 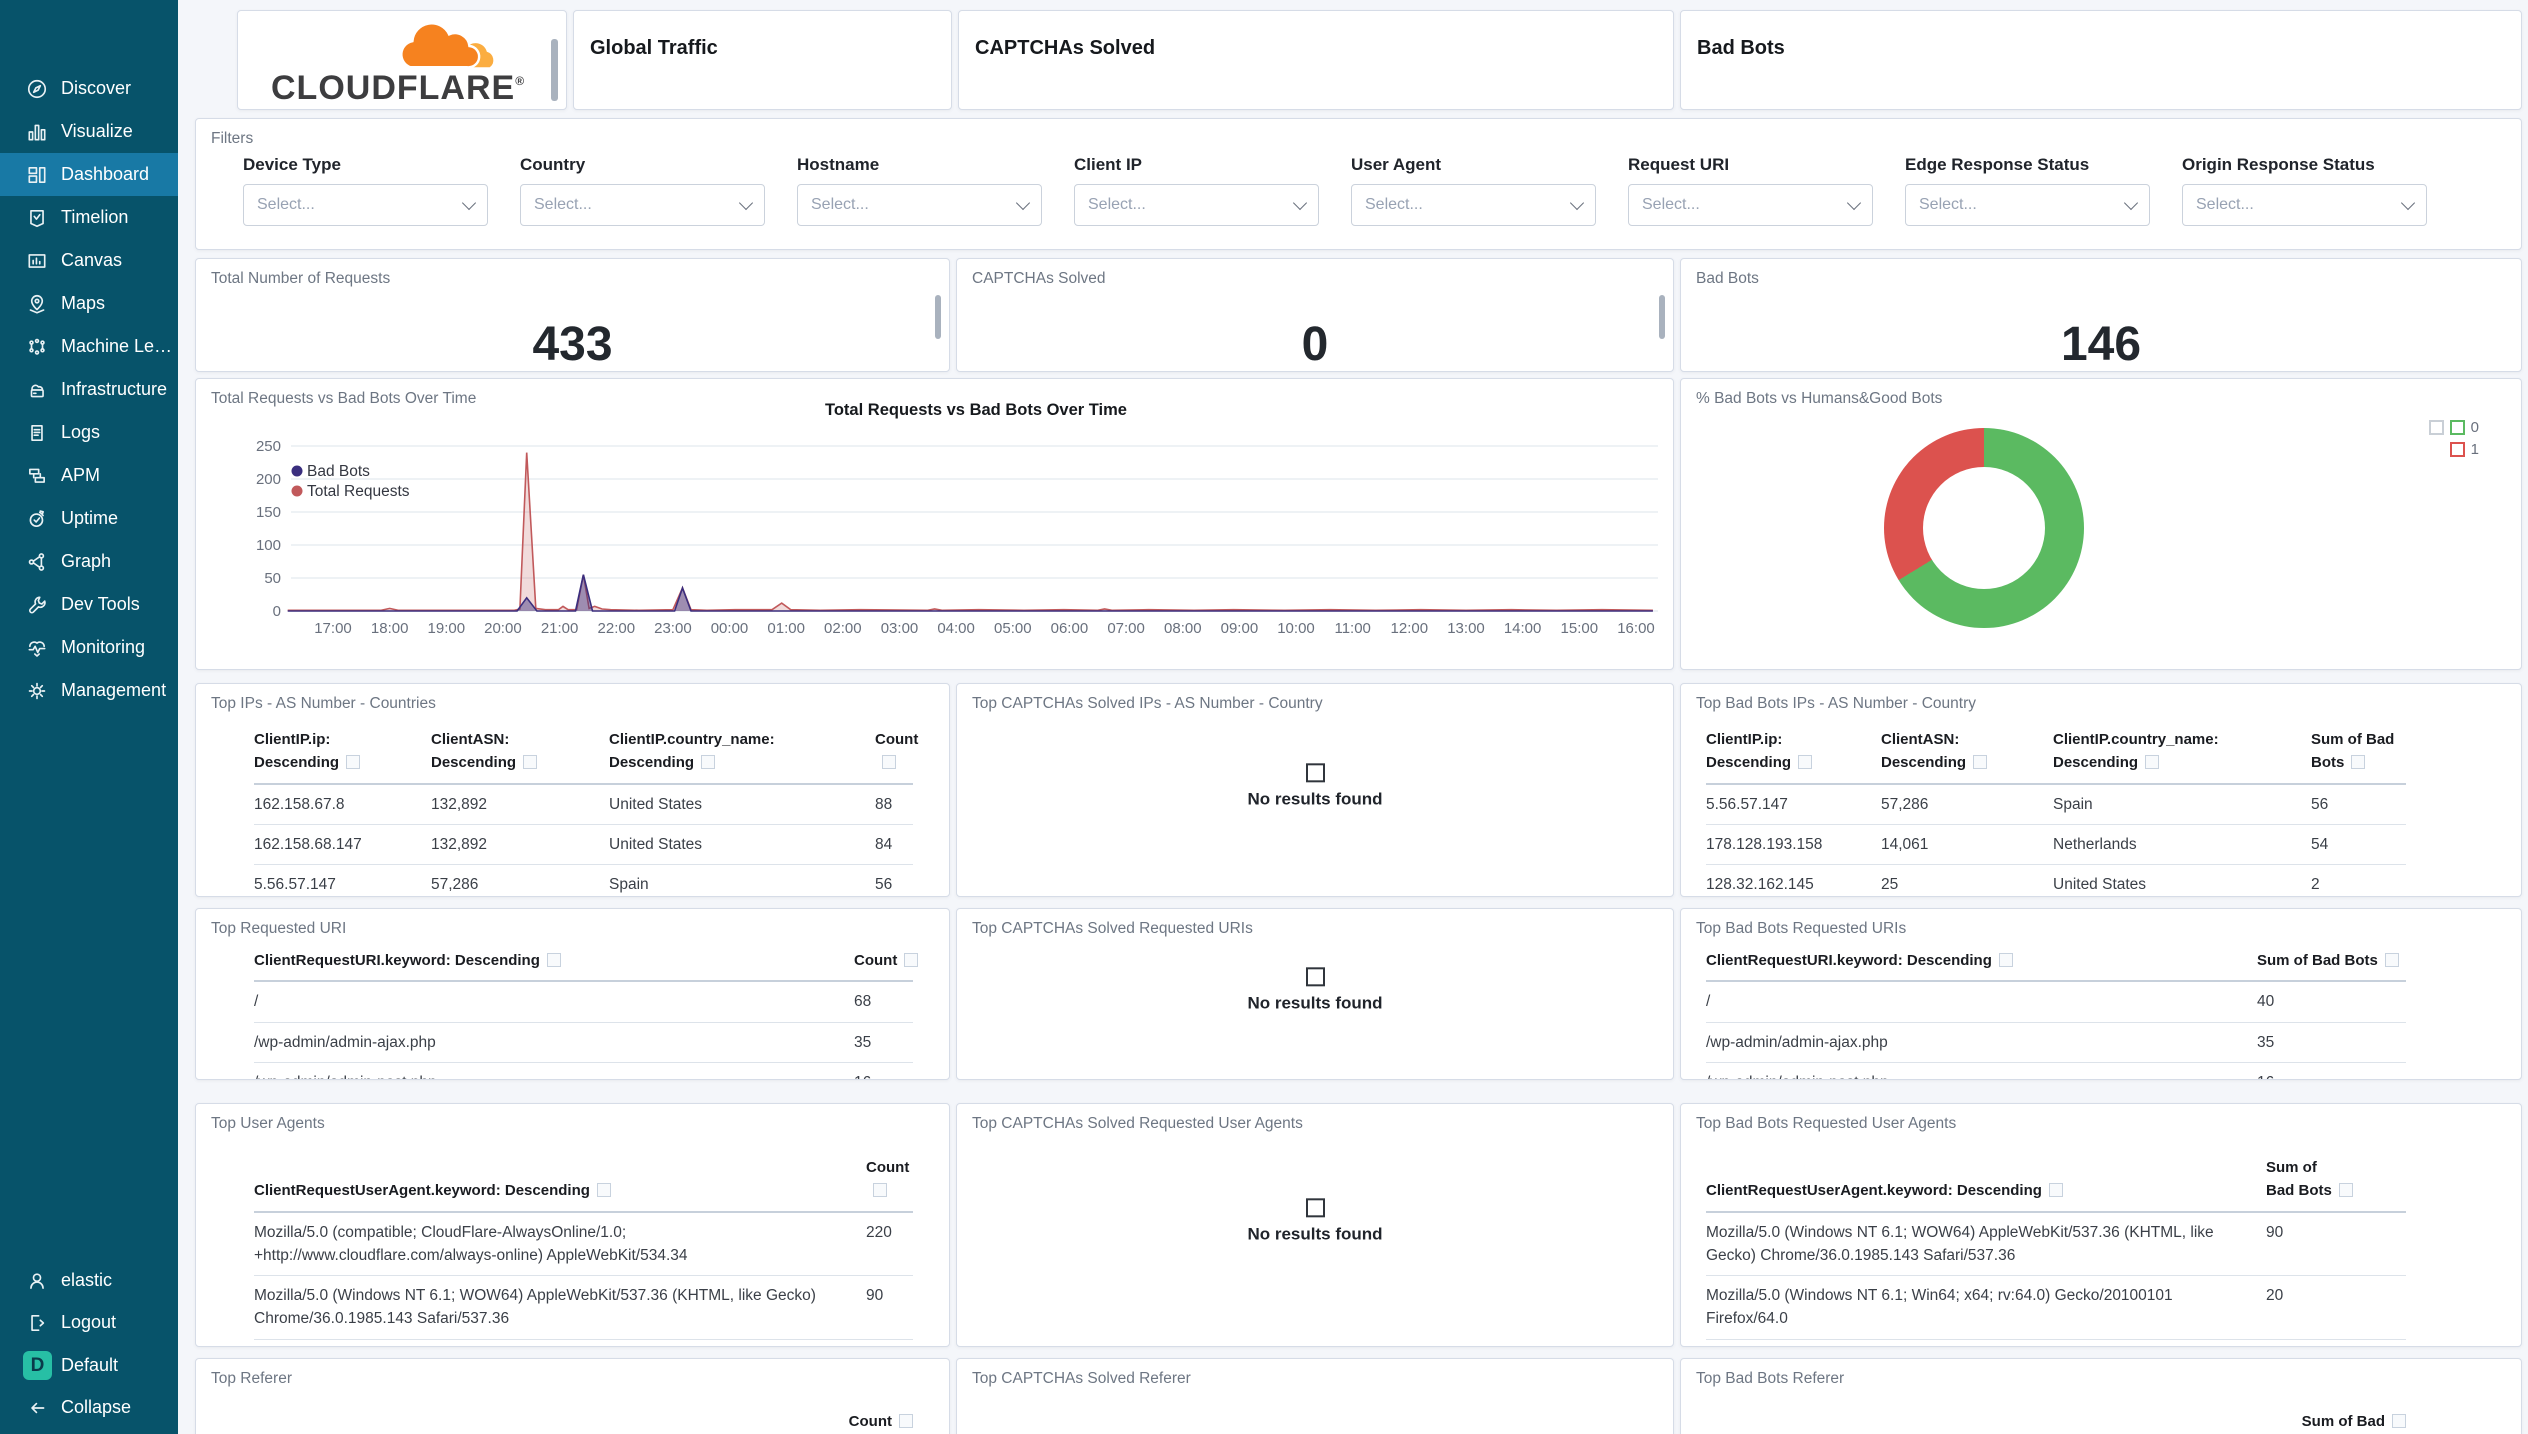 I want to click on legend-item-1: 1, so click(x=2454, y=449).